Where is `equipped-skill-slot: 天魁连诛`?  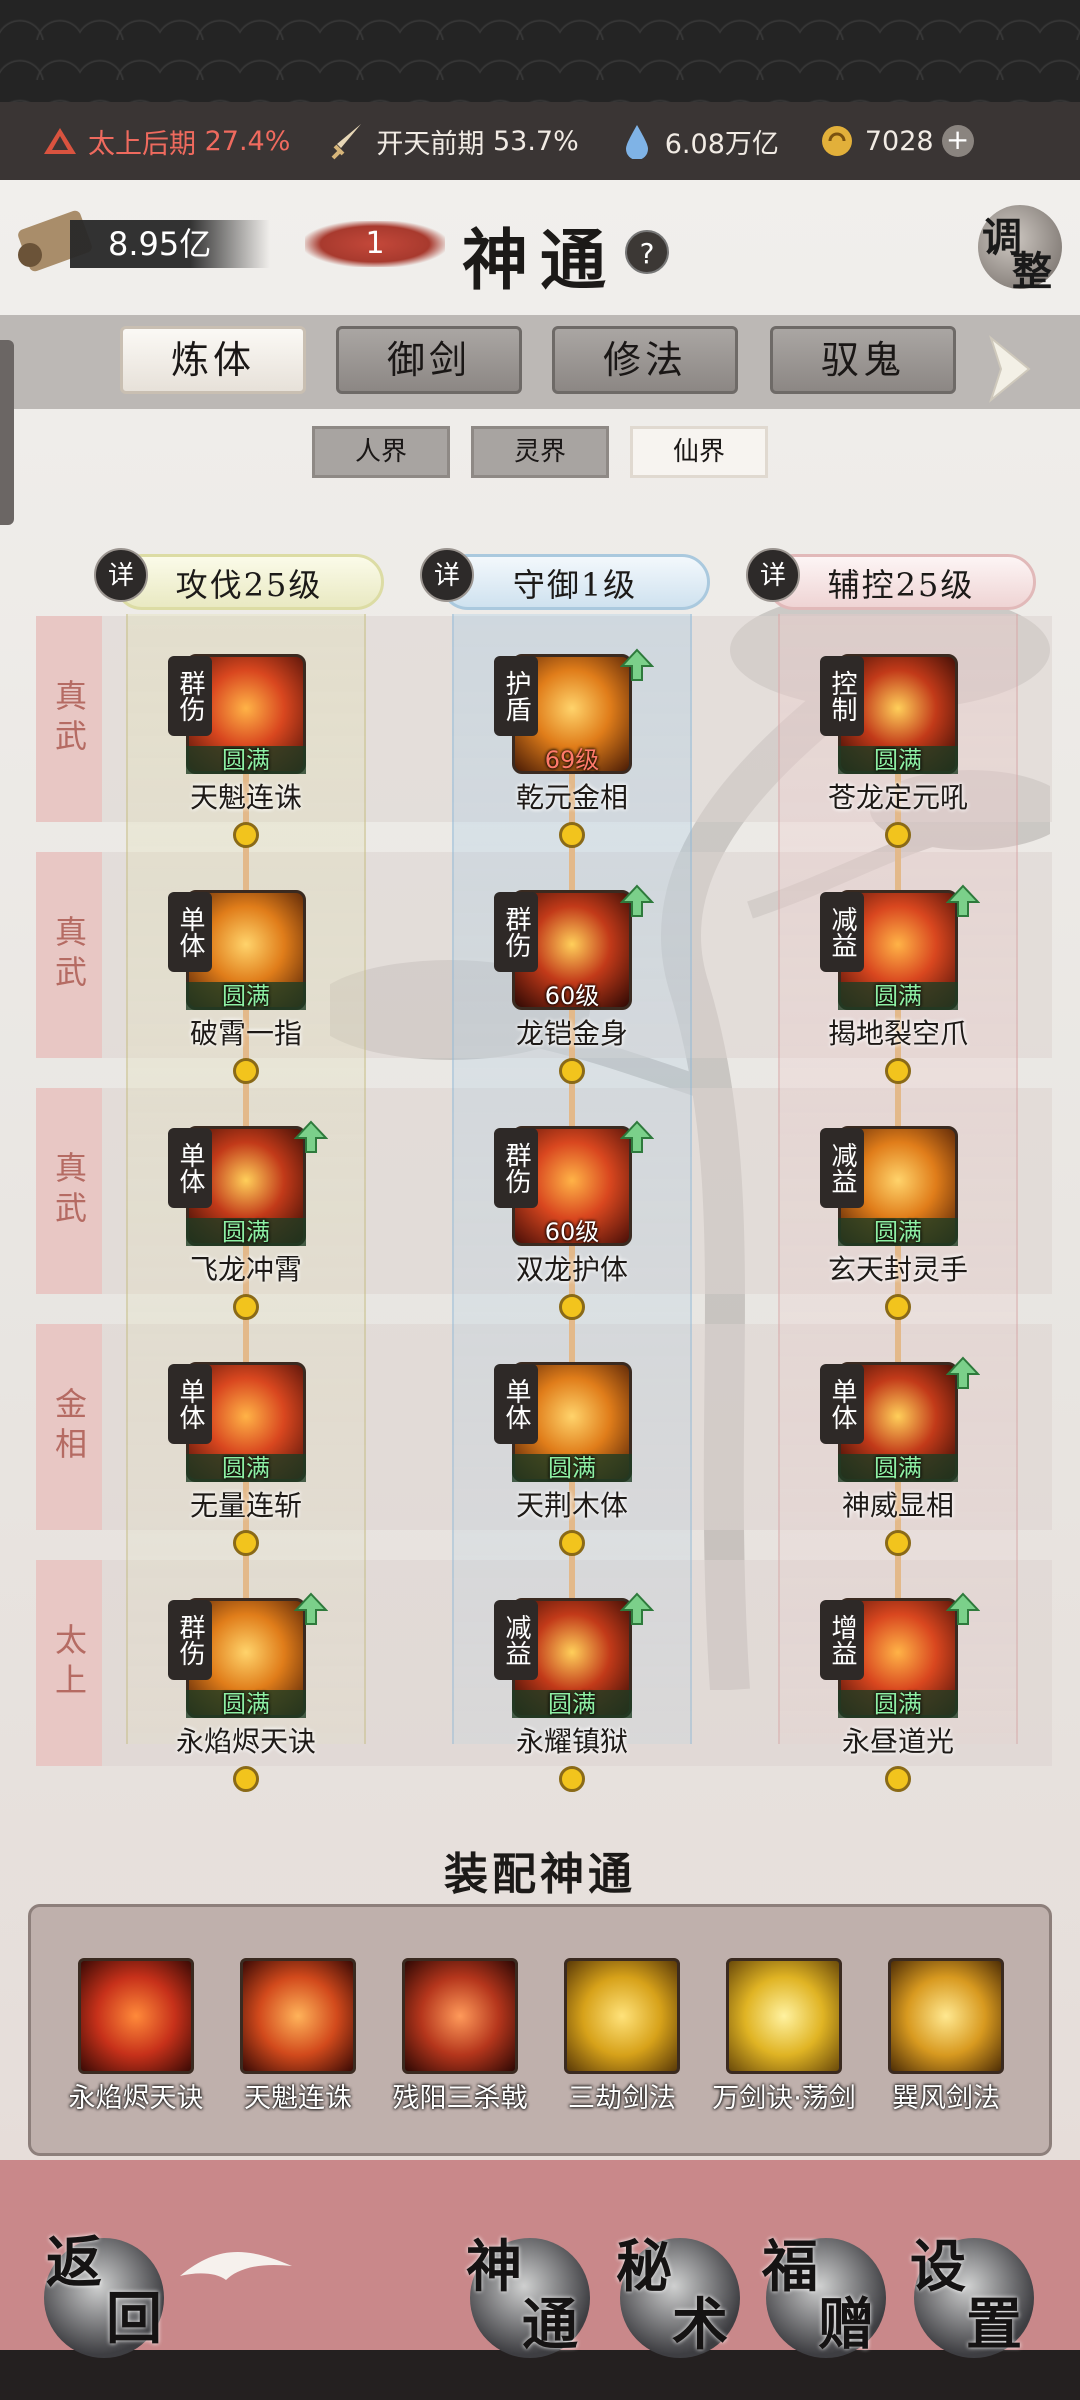
equipped-skill-slot: 天魁连诛 is located at coordinates (298, 2036).